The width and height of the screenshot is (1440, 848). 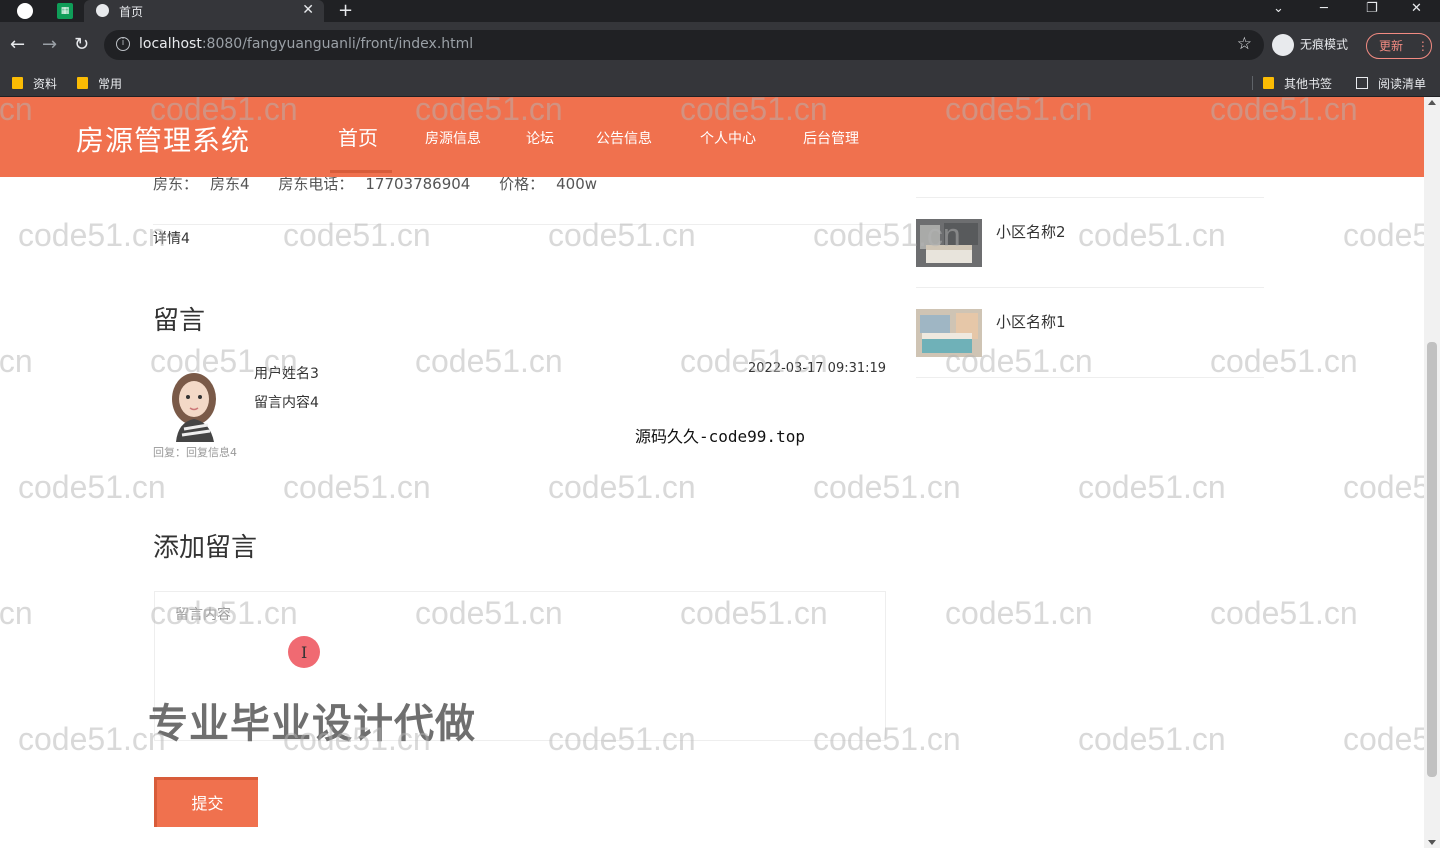 What do you see at coordinates (720, 11) in the screenshot?
I see `browser-tabbar: ▦ 首页 ✕ + ⌄ ─ ❐ ✕` at bounding box center [720, 11].